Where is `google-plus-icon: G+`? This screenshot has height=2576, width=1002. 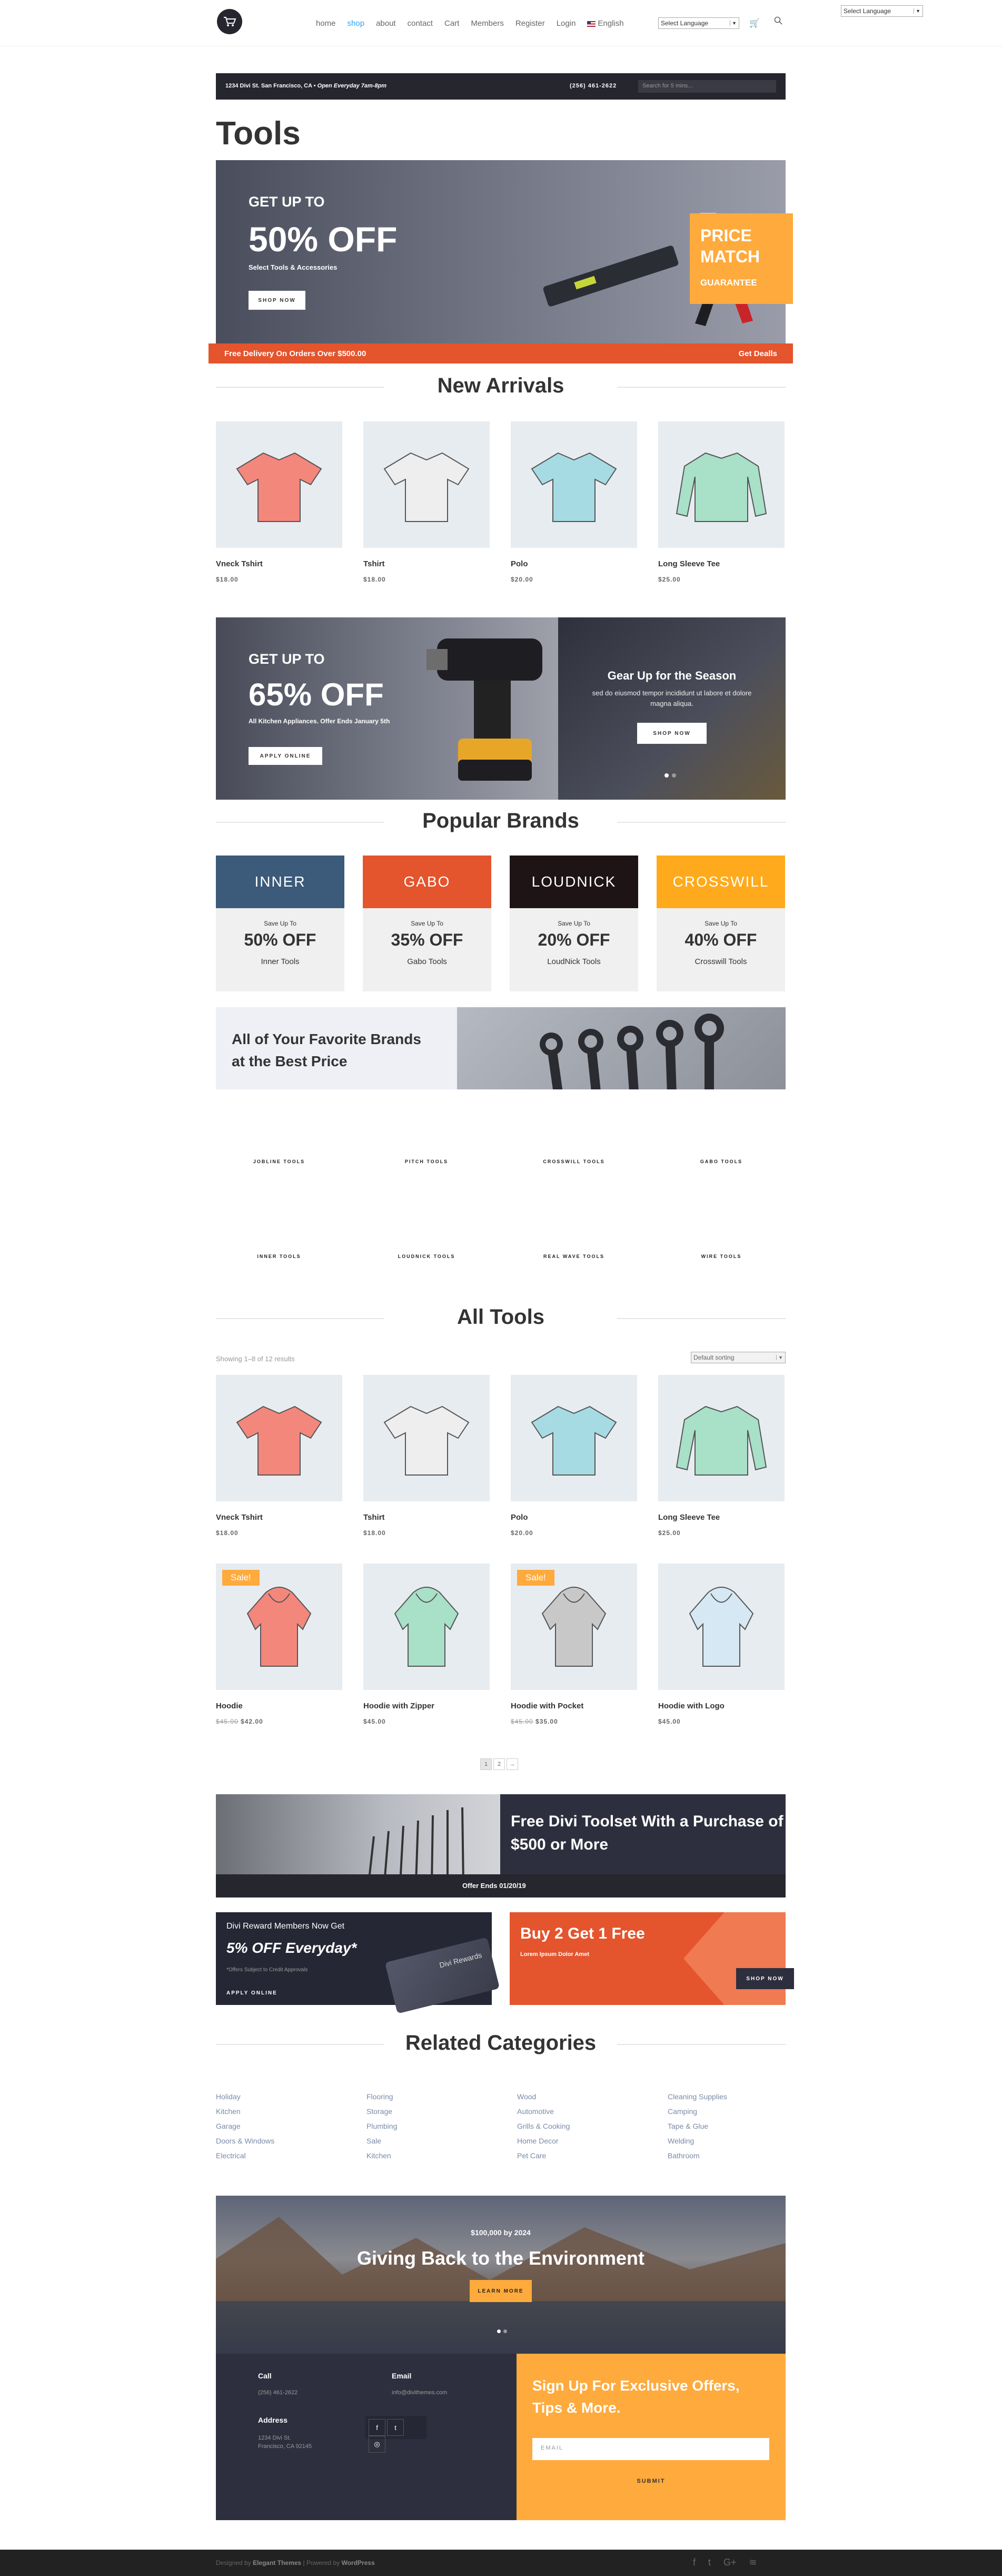
google-plus-icon: G+ is located at coordinates (730, 2562).